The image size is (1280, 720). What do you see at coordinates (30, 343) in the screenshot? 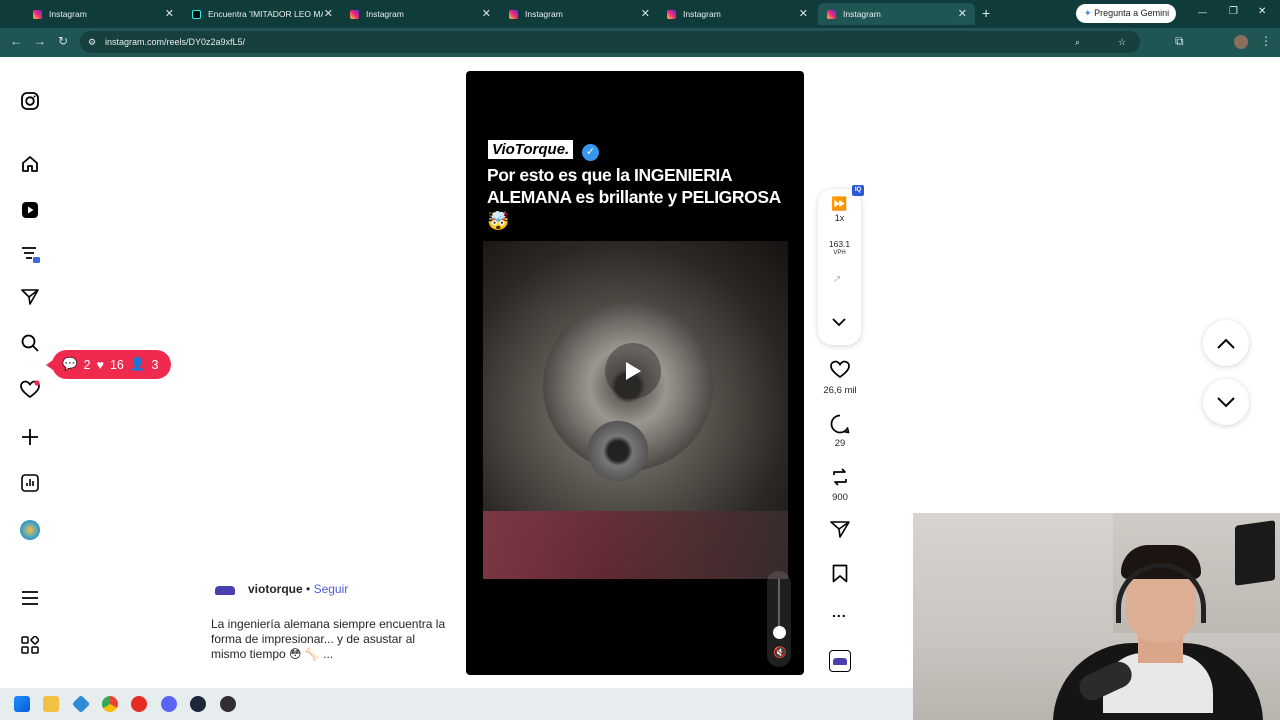
I see `search-icon` at bounding box center [30, 343].